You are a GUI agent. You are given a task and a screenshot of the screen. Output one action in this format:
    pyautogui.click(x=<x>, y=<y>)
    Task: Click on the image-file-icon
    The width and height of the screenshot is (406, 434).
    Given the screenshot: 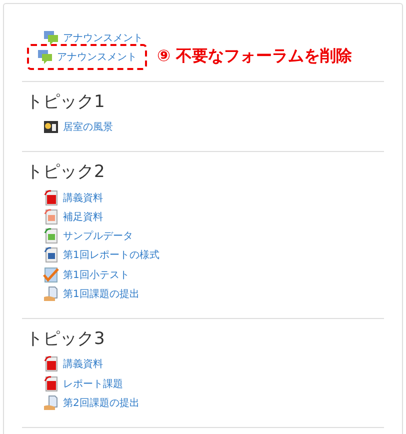 What is the action you would take?
    pyautogui.click(x=51, y=216)
    